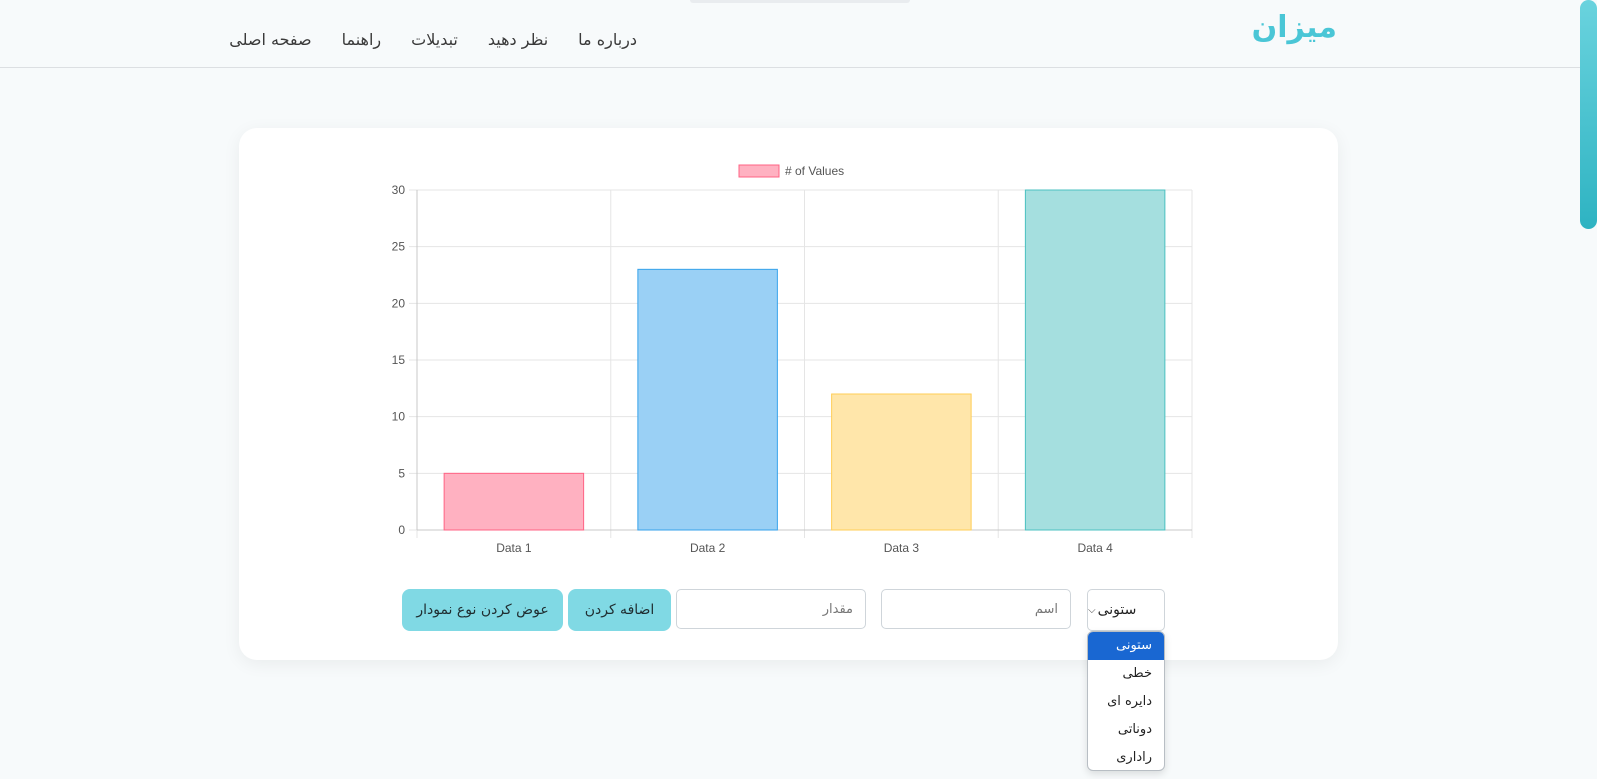 This screenshot has height=779, width=1597. What do you see at coordinates (399, 190) in the screenshot?
I see `y-tick-label: 30` at bounding box center [399, 190].